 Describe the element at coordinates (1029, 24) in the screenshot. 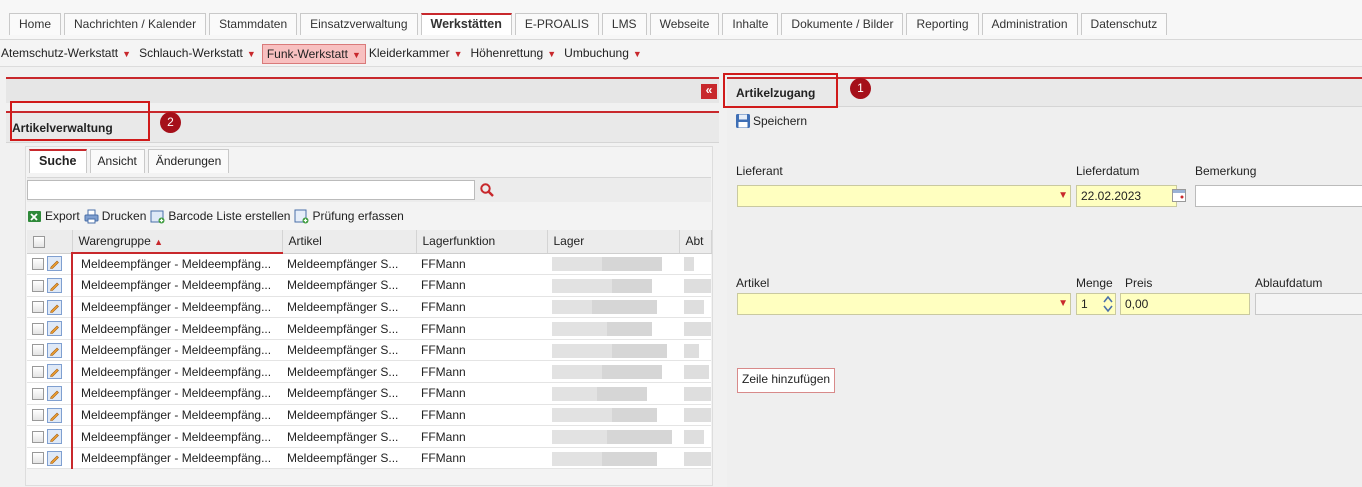

I see `tab-11: Administration` at that location.